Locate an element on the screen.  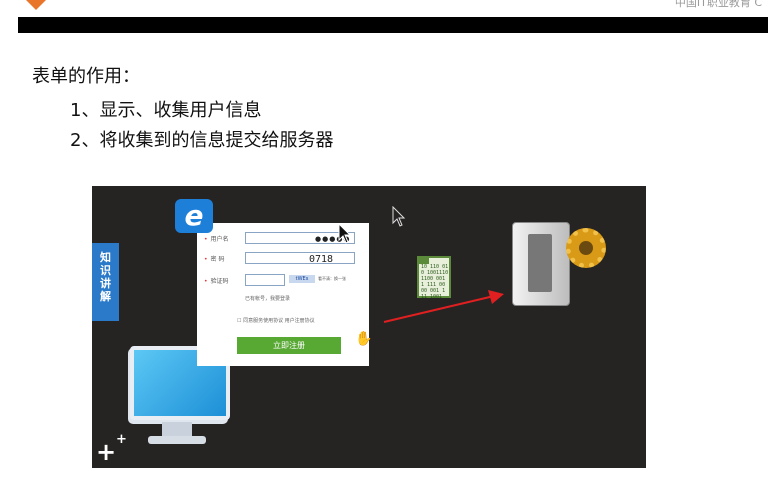
username-label: • 用户名 is located at coordinates (216, 239).